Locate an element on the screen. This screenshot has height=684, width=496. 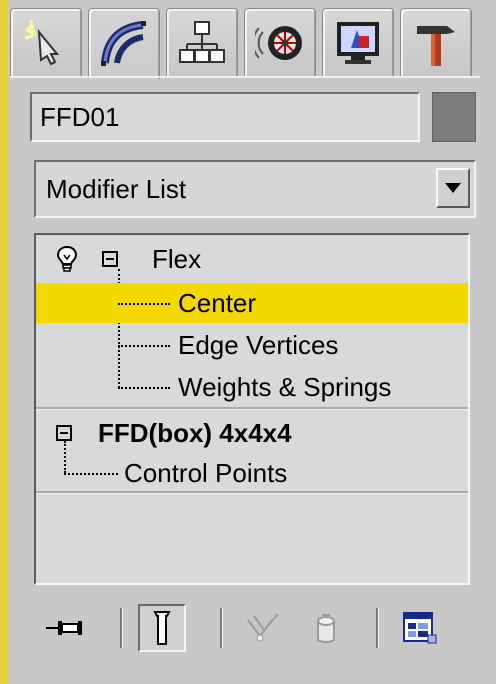
stack-item-ffd: FFD(box) 4x4x4 is located at coordinates (252, 433).